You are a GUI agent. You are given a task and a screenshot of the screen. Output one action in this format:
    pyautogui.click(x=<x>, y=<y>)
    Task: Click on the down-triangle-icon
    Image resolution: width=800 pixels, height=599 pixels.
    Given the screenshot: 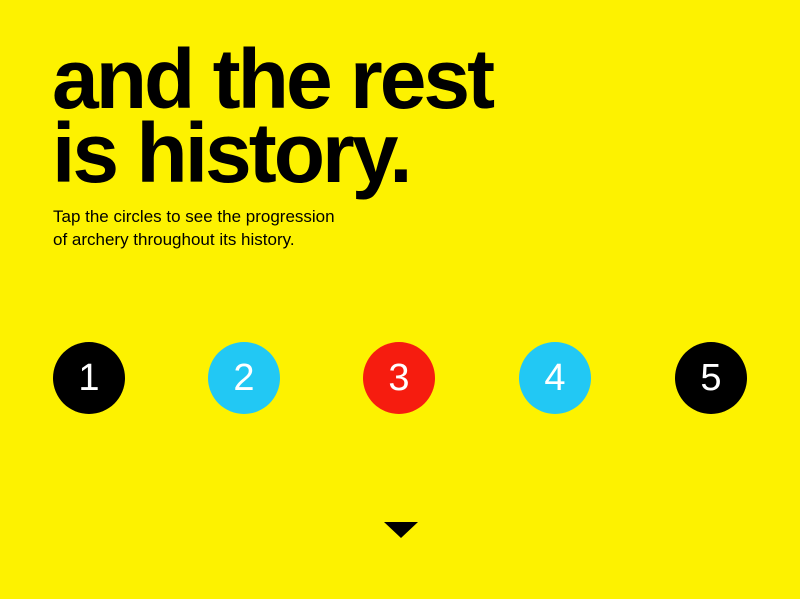 What is the action you would take?
    pyautogui.click(x=401, y=530)
    